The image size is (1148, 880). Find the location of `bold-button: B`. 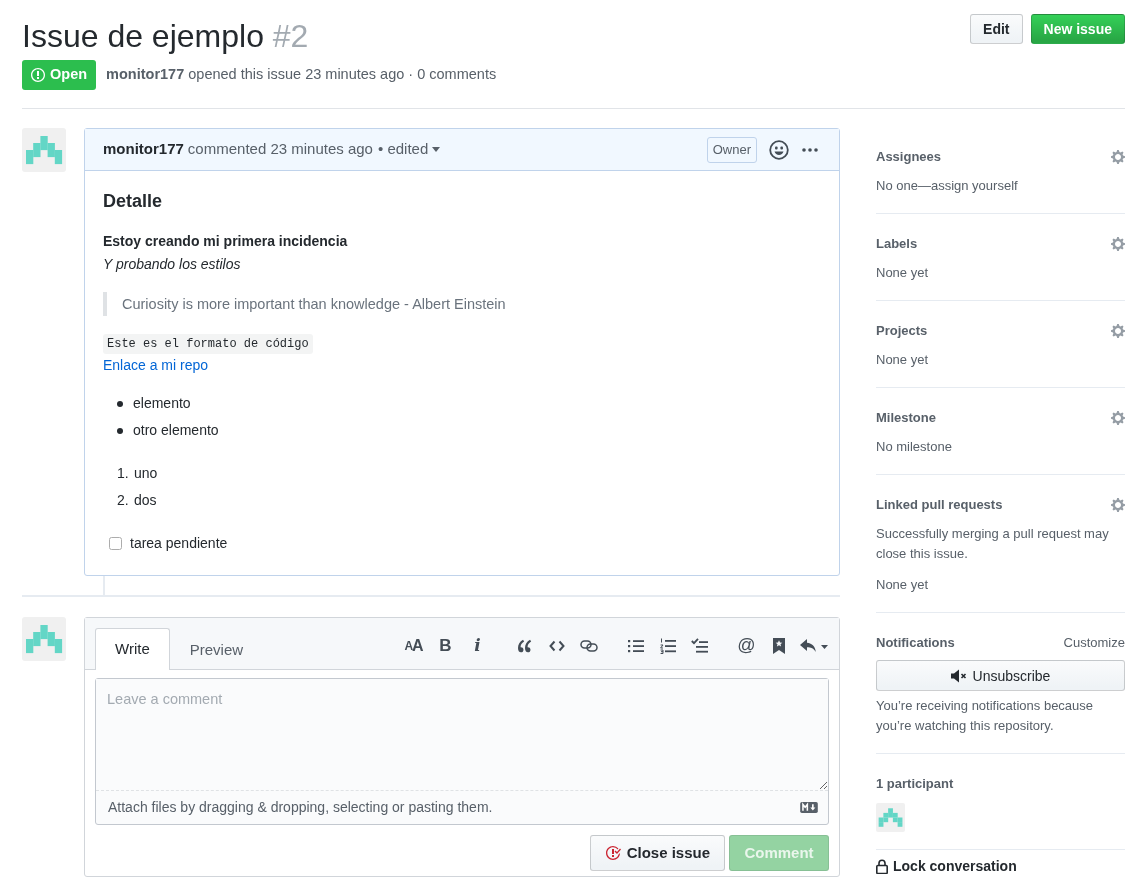

bold-button: B is located at coordinates (445, 645).